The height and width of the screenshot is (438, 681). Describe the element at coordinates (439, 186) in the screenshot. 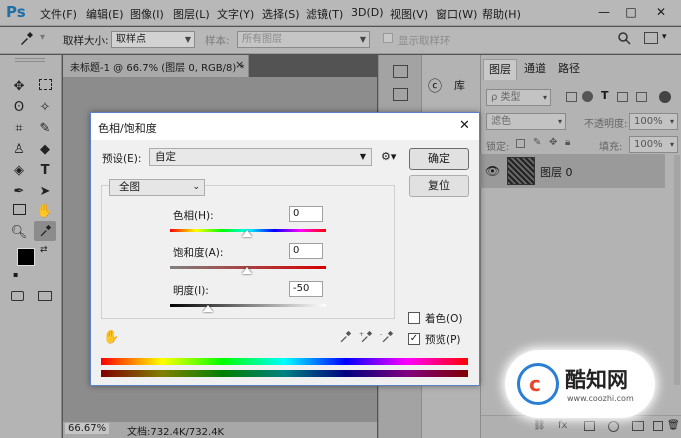

I see `reset-button: 复位` at that location.